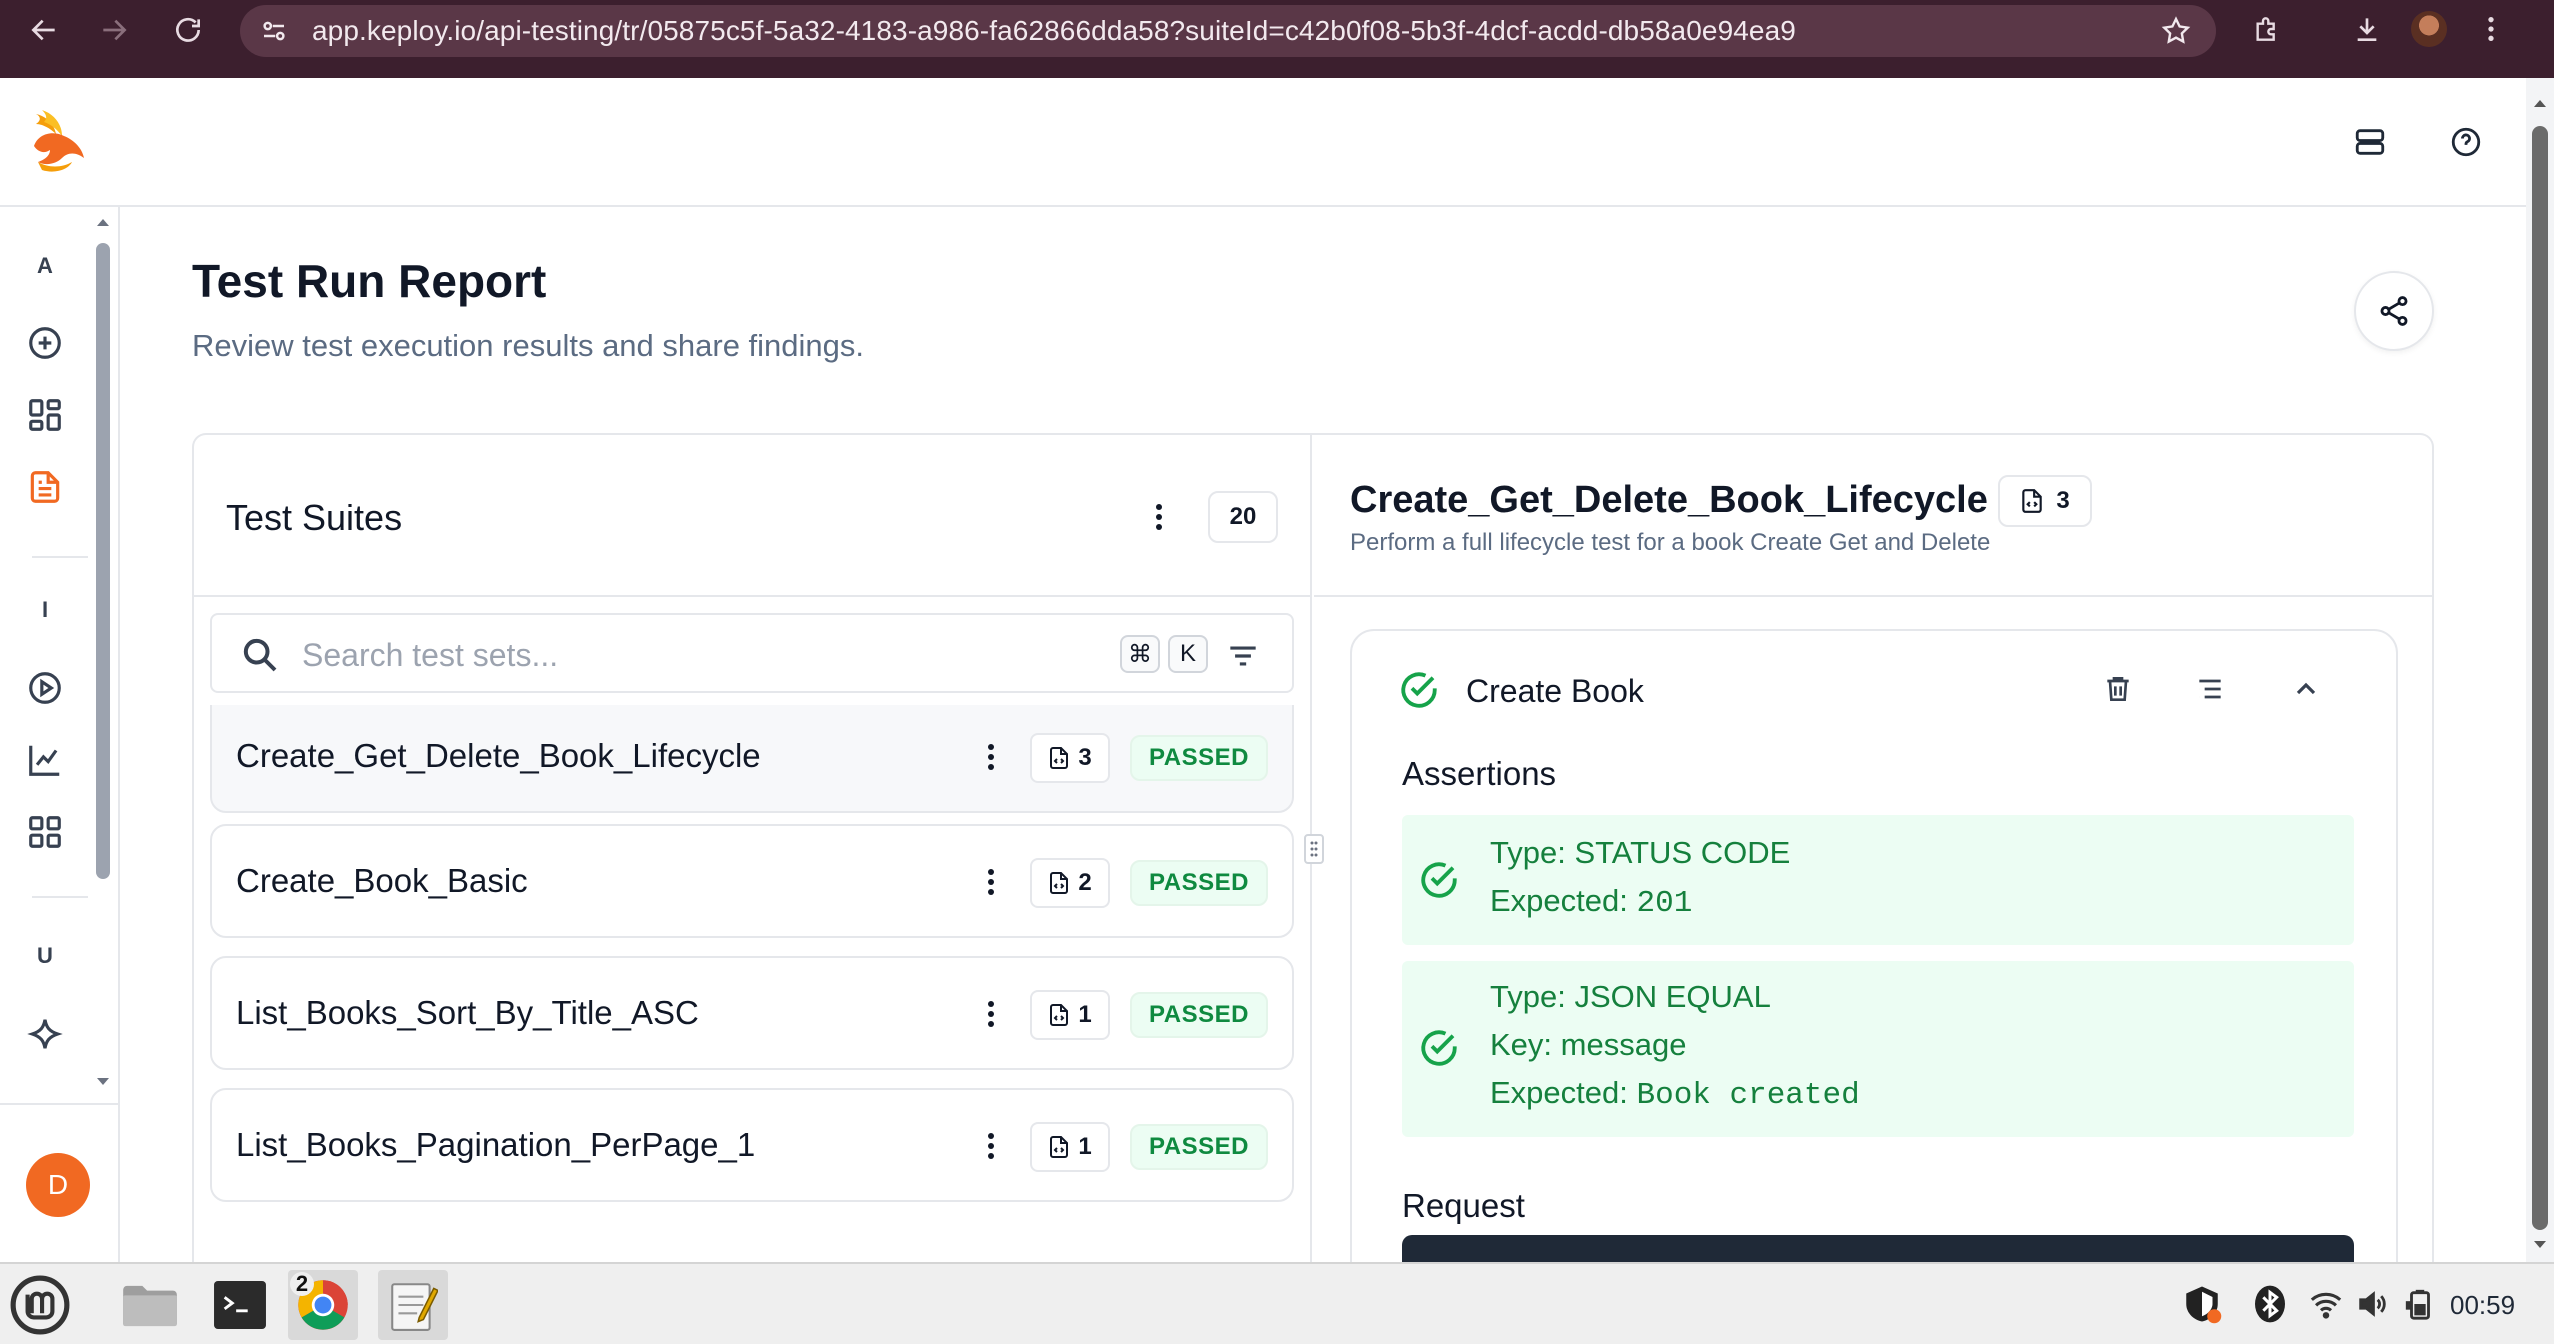  Describe the element at coordinates (413, 1305) in the screenshot. I see `text-editor-icon` at that location.